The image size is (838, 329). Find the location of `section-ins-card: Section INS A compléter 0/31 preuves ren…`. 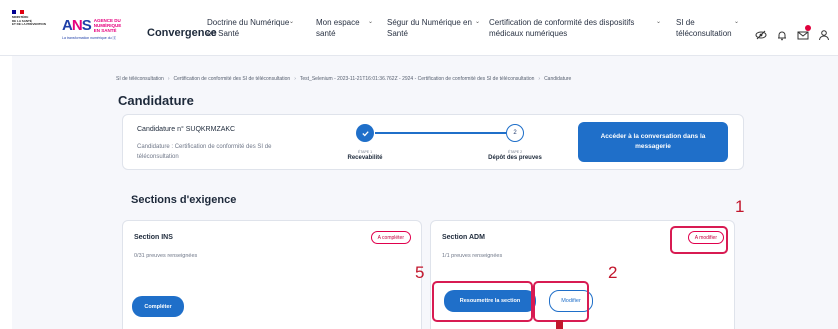

section-ins-card: Section INS A compléter 0/31 preuves ren… is located at coordinates (272, 274).